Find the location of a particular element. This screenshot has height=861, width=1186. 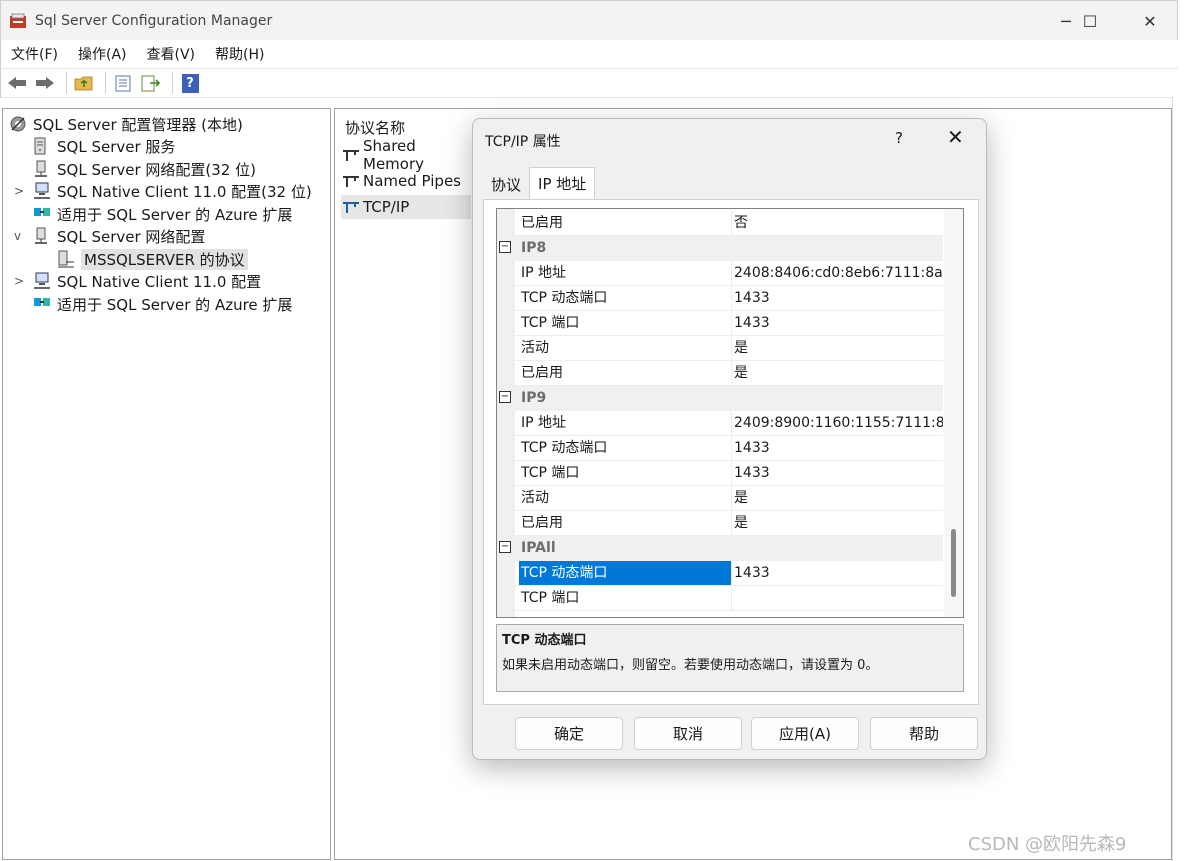

dialog-close-icon: ✕ is located at coordinates (955, 137).